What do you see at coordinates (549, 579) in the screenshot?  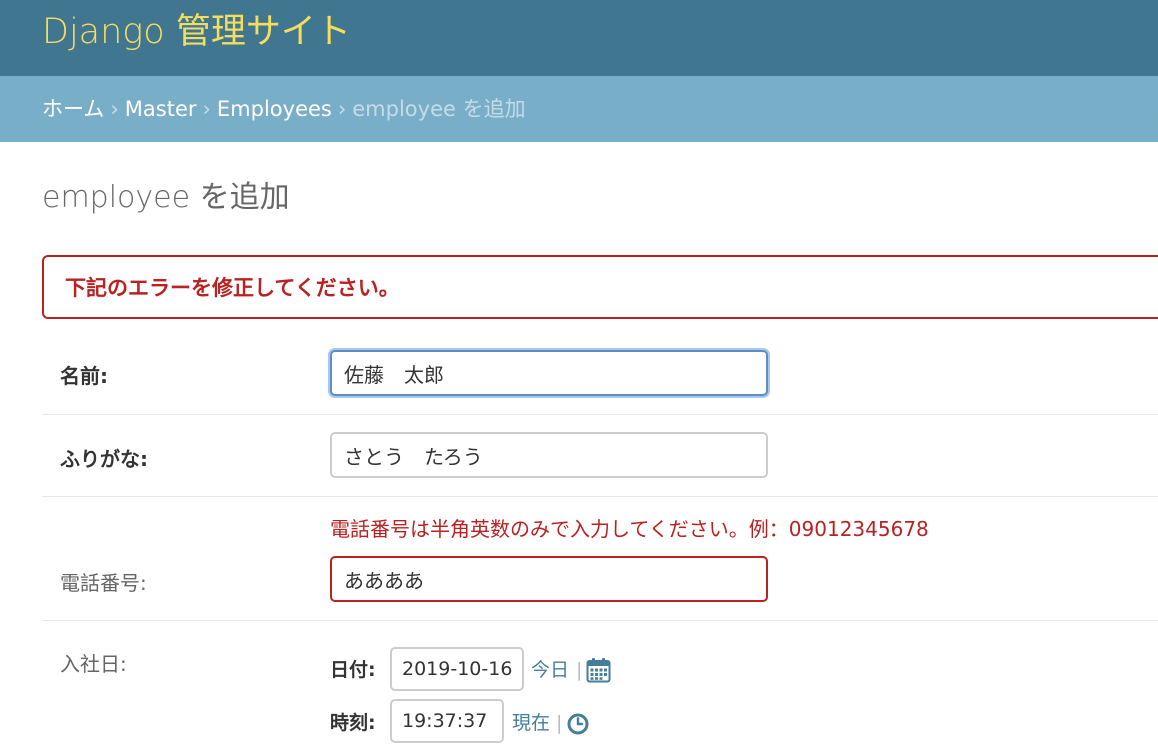 I see `phone-input` at bounding box center [549, 579].